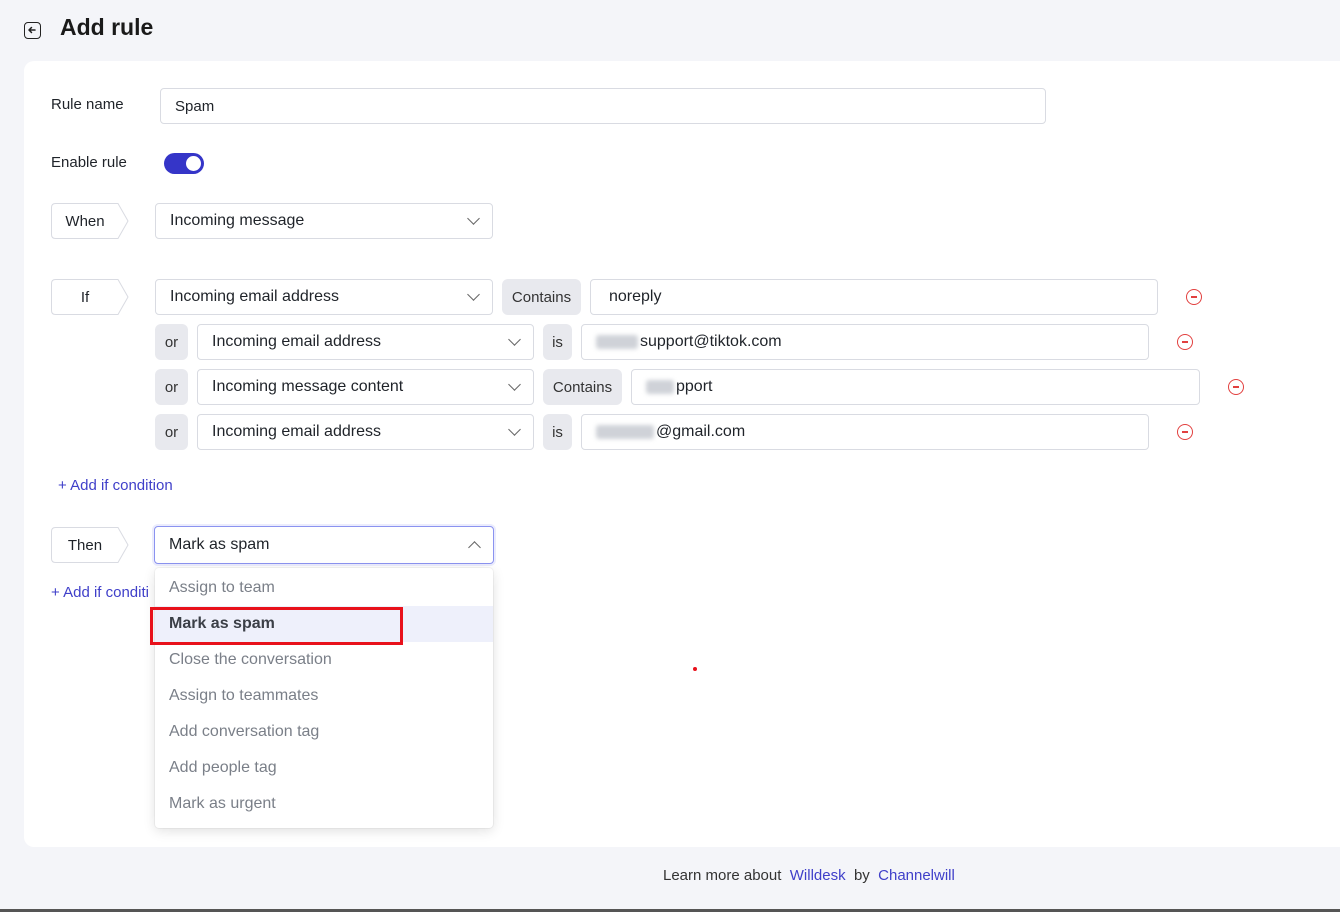 The image size is (1340, 912). What do you see at coordinates (865, 432) in the screenshot?
I see `condition-value-input: @gmail.com` at bounding box center [865, 432].